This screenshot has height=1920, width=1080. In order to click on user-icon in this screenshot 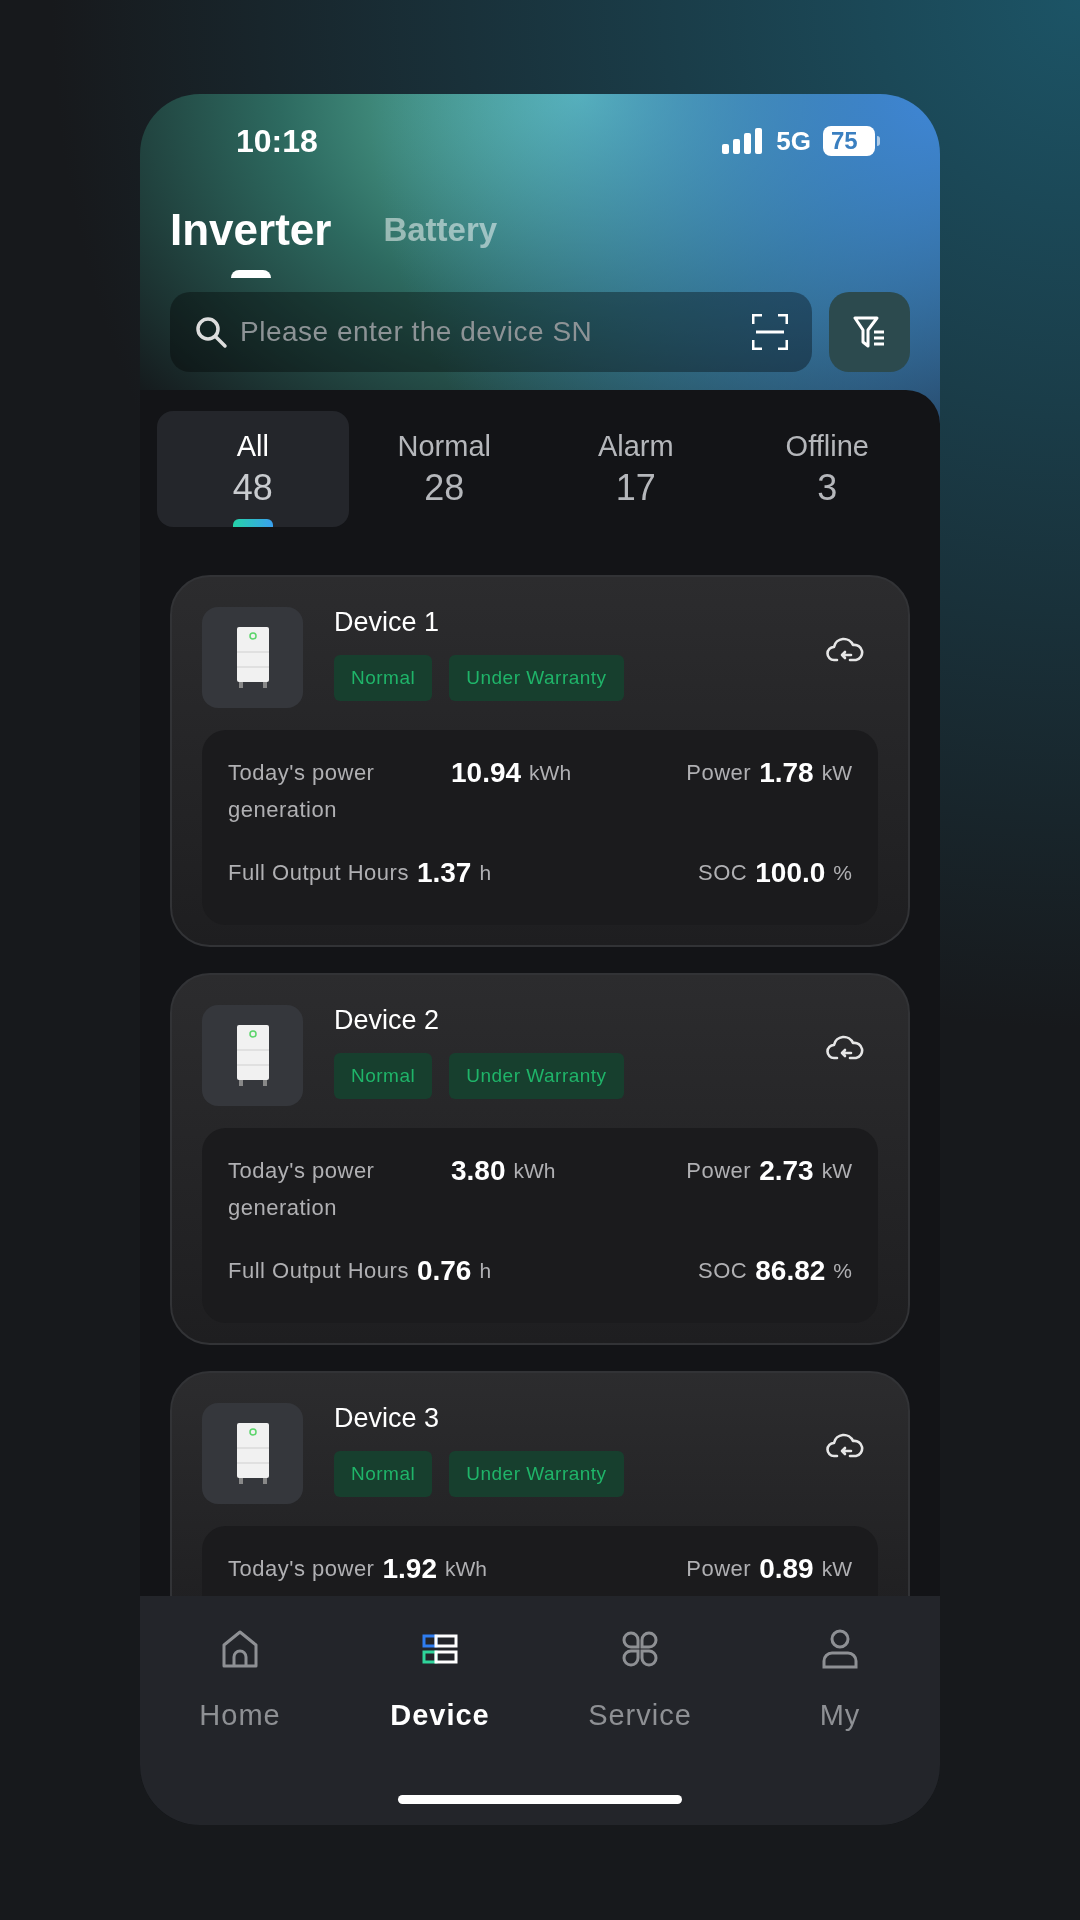, I will do `click(840, 1649)`.